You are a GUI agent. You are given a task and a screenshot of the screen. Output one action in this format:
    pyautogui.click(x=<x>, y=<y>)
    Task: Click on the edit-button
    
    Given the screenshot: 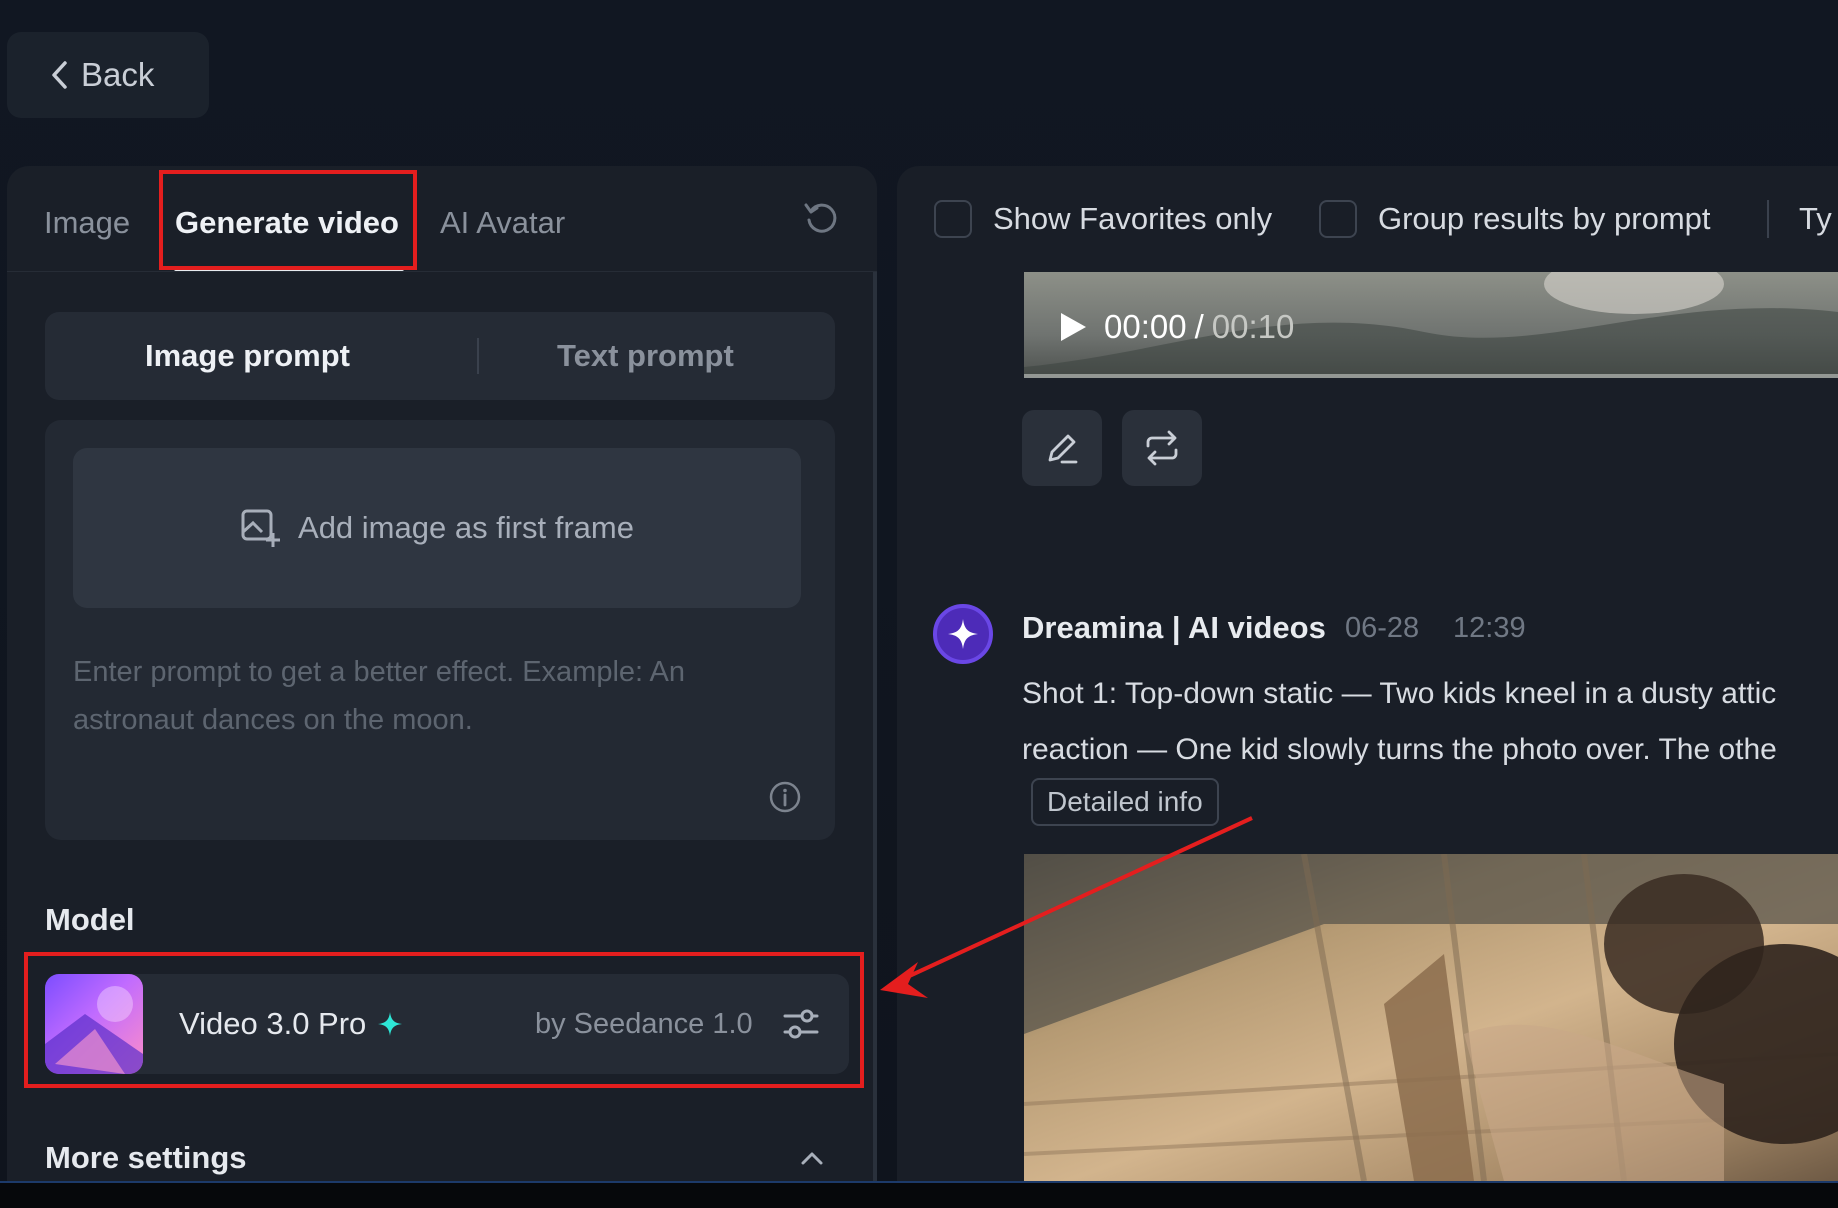 What is the action you would take?
    pyautogui.click(x=1062, y=448)
    